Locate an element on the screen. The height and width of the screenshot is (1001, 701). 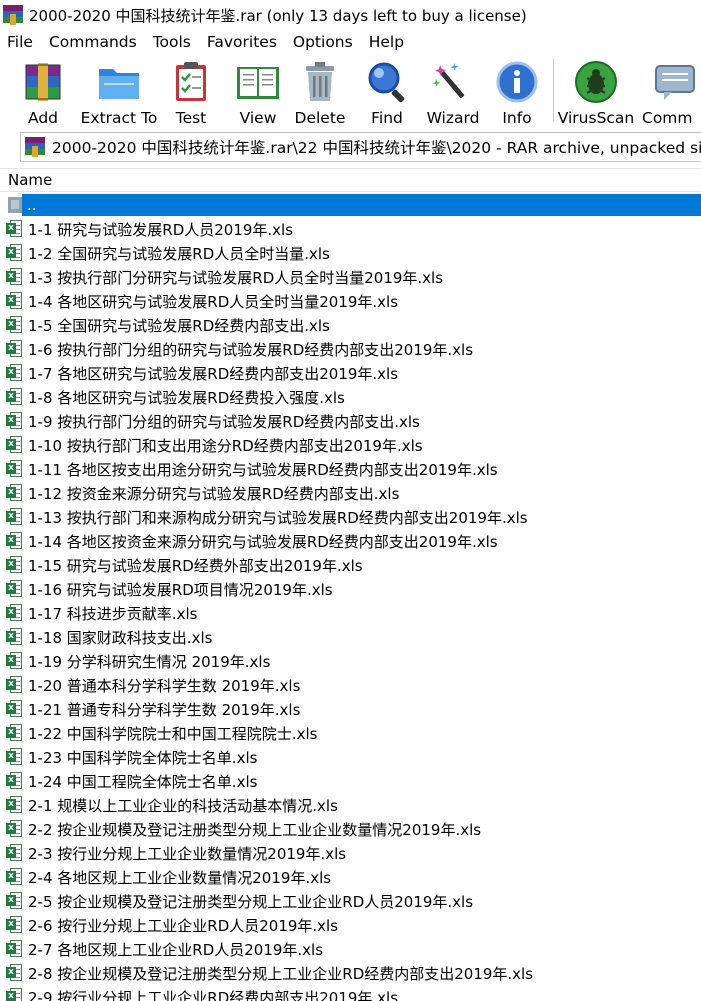
view-button: View is located at coordinates (258, 92).